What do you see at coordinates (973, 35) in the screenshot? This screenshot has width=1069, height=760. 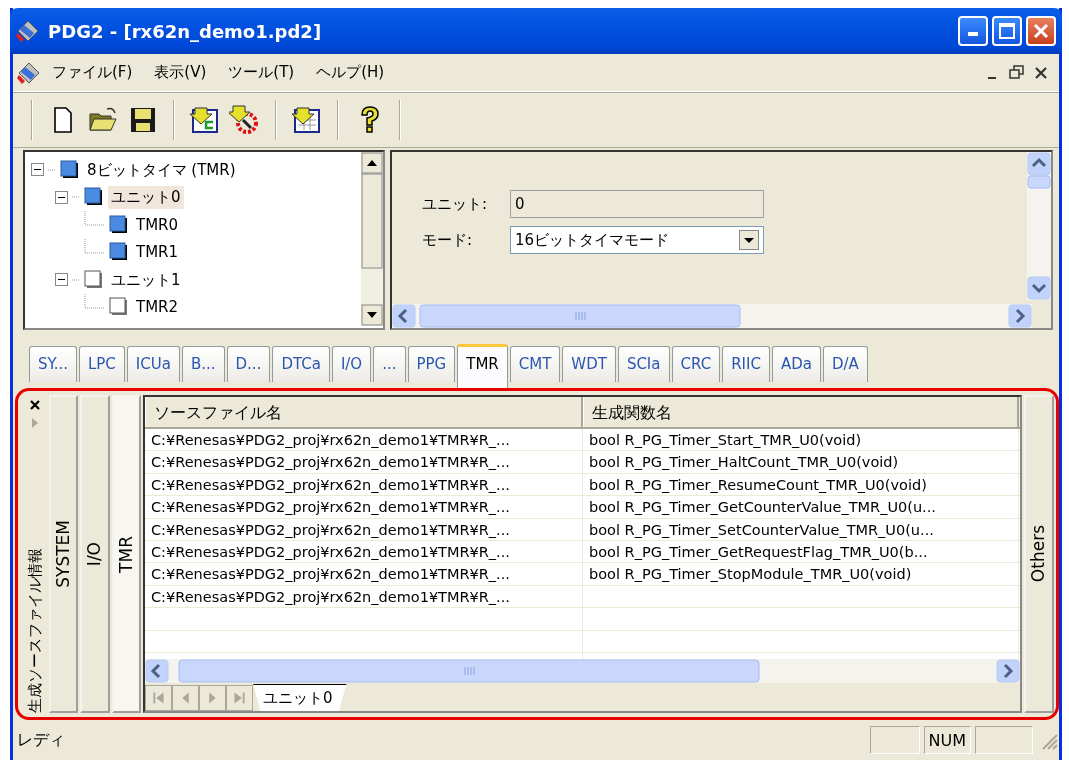 I see `minimize-icon` at bounding box center [973, 35].